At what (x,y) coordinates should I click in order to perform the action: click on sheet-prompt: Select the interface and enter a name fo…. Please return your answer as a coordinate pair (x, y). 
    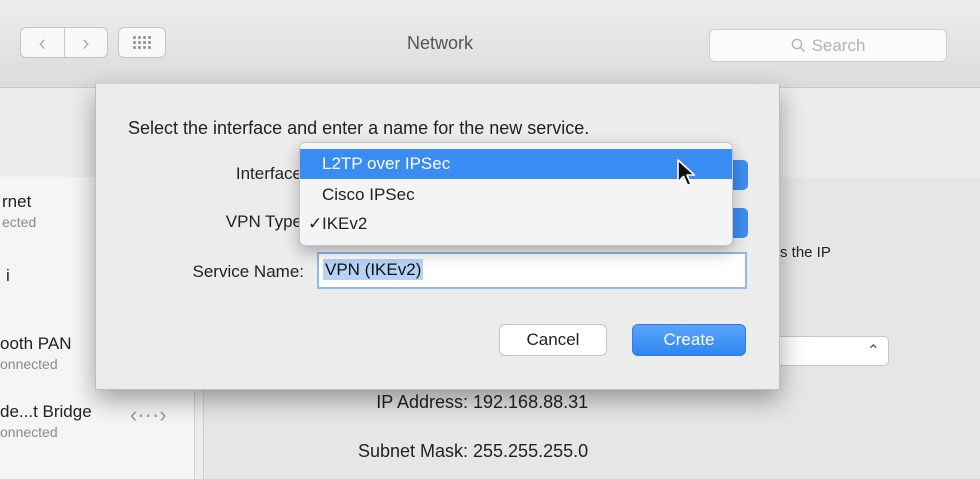
    Looking at the image, I should click on (359, 128).